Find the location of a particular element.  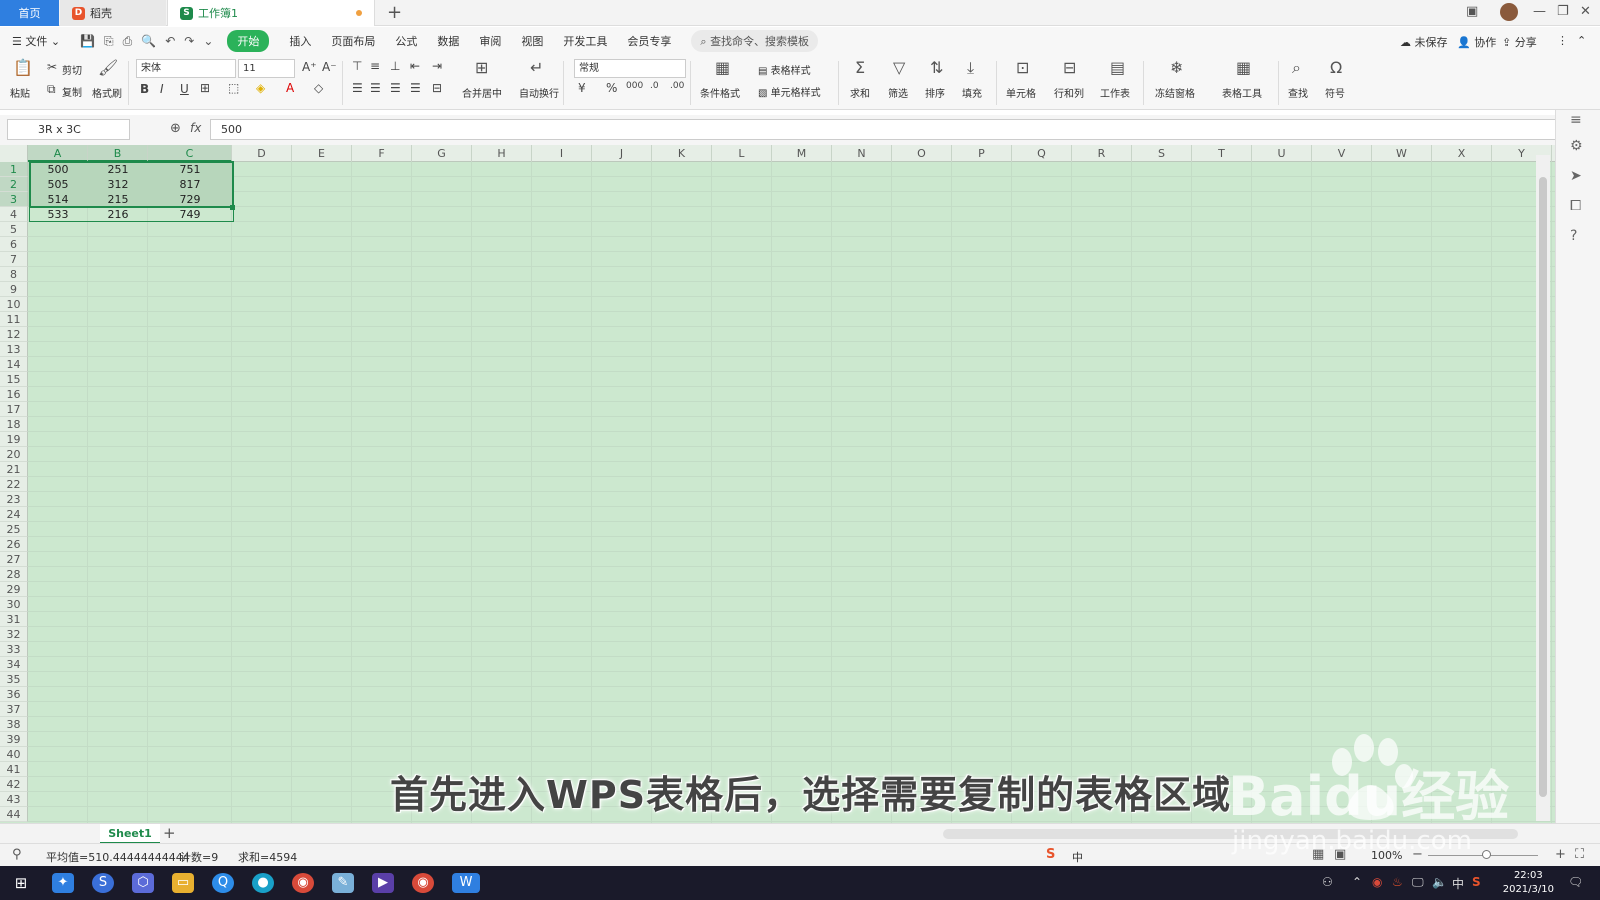

column-header: K is located at coordinates (682, 153).